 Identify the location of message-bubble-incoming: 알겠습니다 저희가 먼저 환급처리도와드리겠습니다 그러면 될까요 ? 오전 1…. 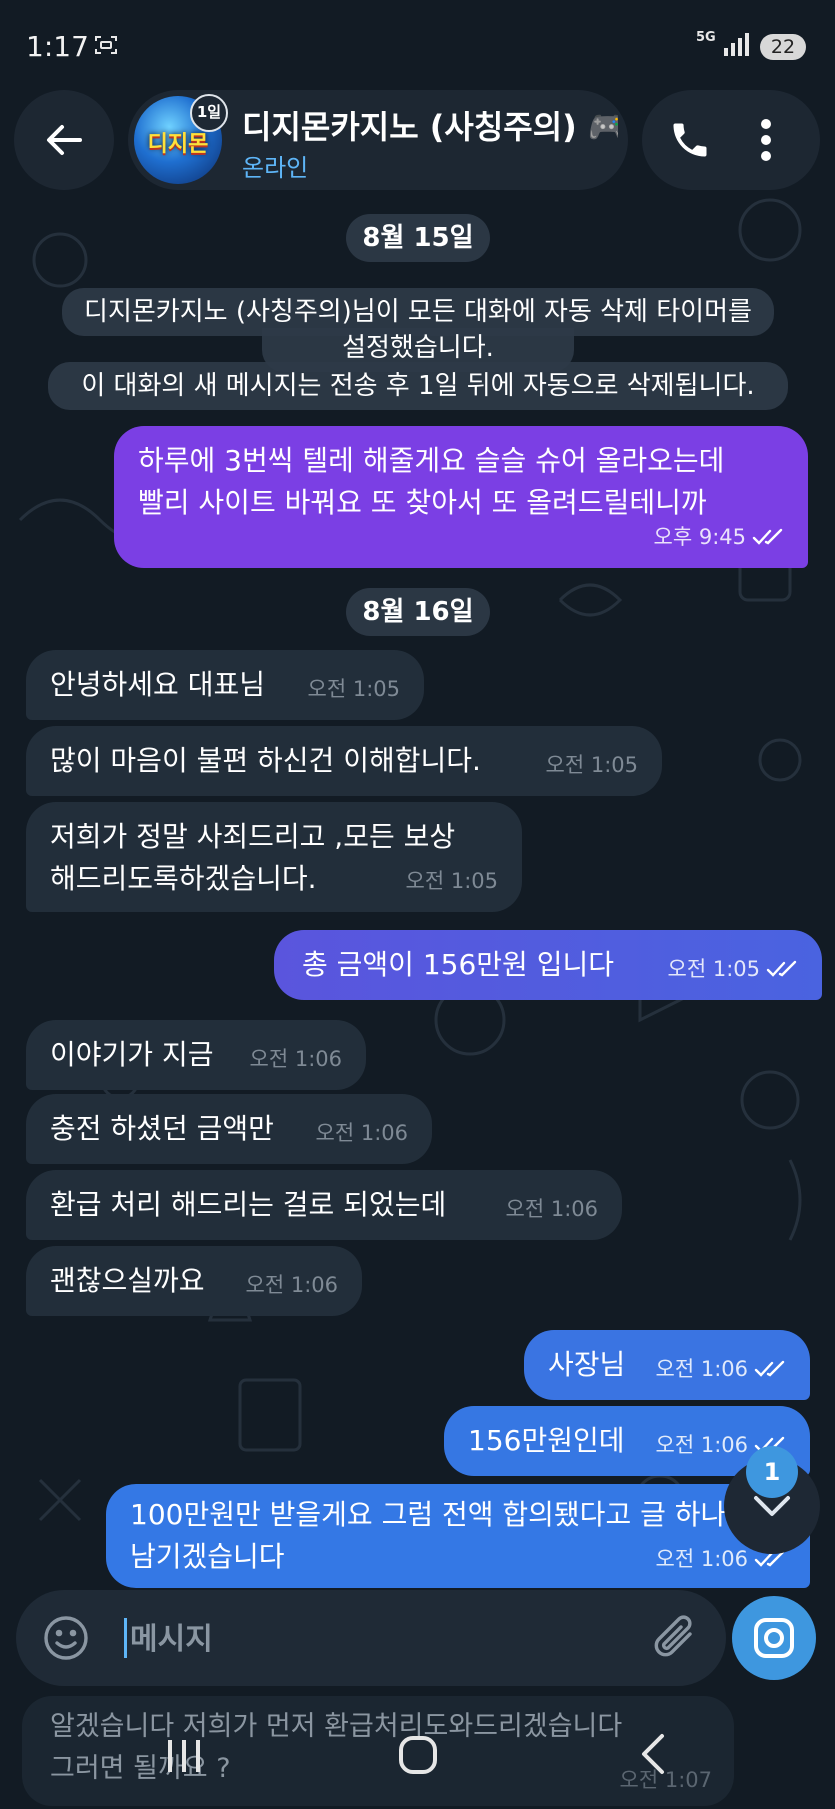
(378, 1751).